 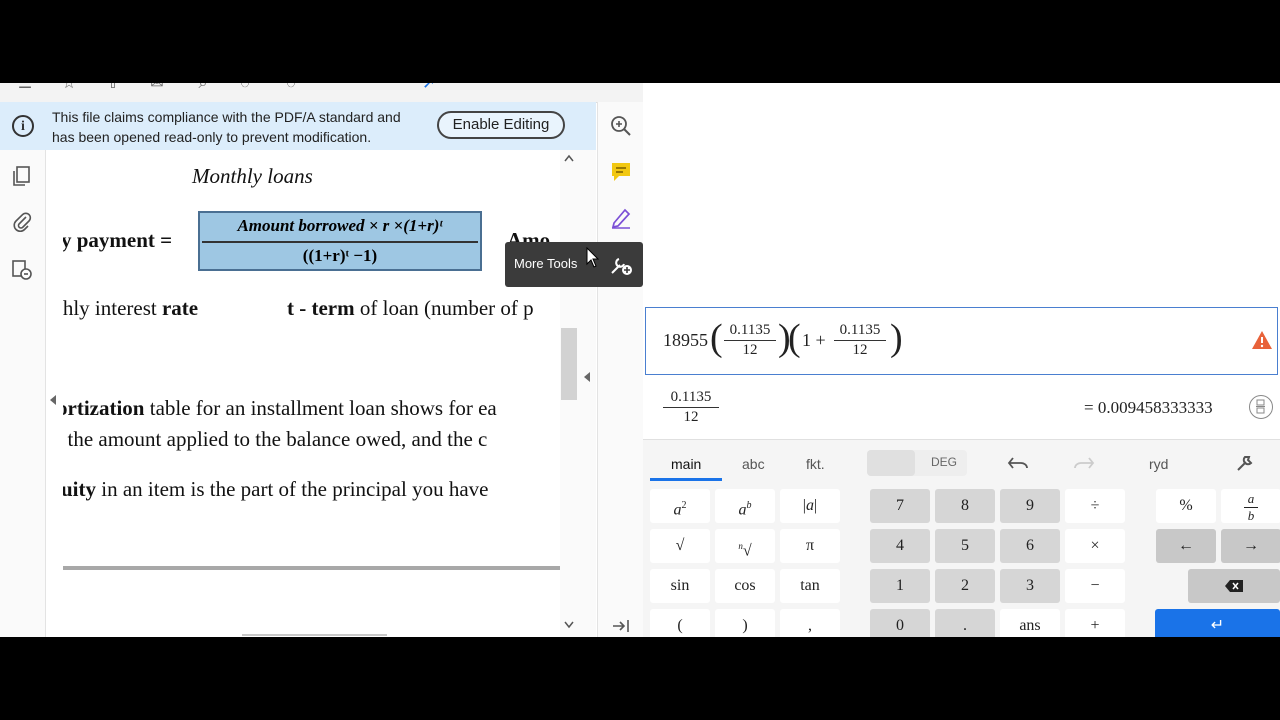 I want to click on plus-key: +, so click(x=1095, y=623).